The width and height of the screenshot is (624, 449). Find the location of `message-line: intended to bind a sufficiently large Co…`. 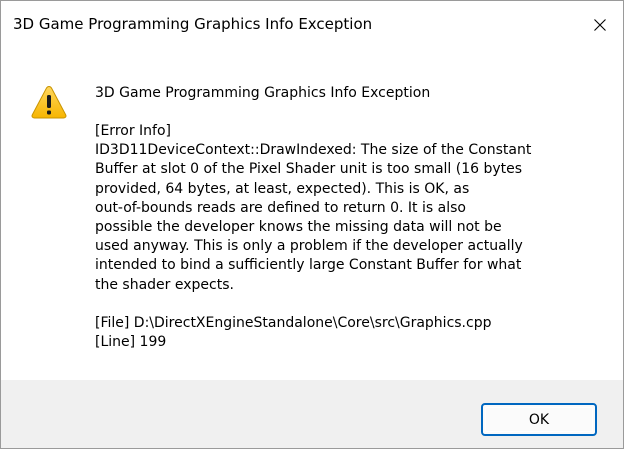

message-line: intended to bind a sufficiently large Co… is located at coordinates (308, 265).